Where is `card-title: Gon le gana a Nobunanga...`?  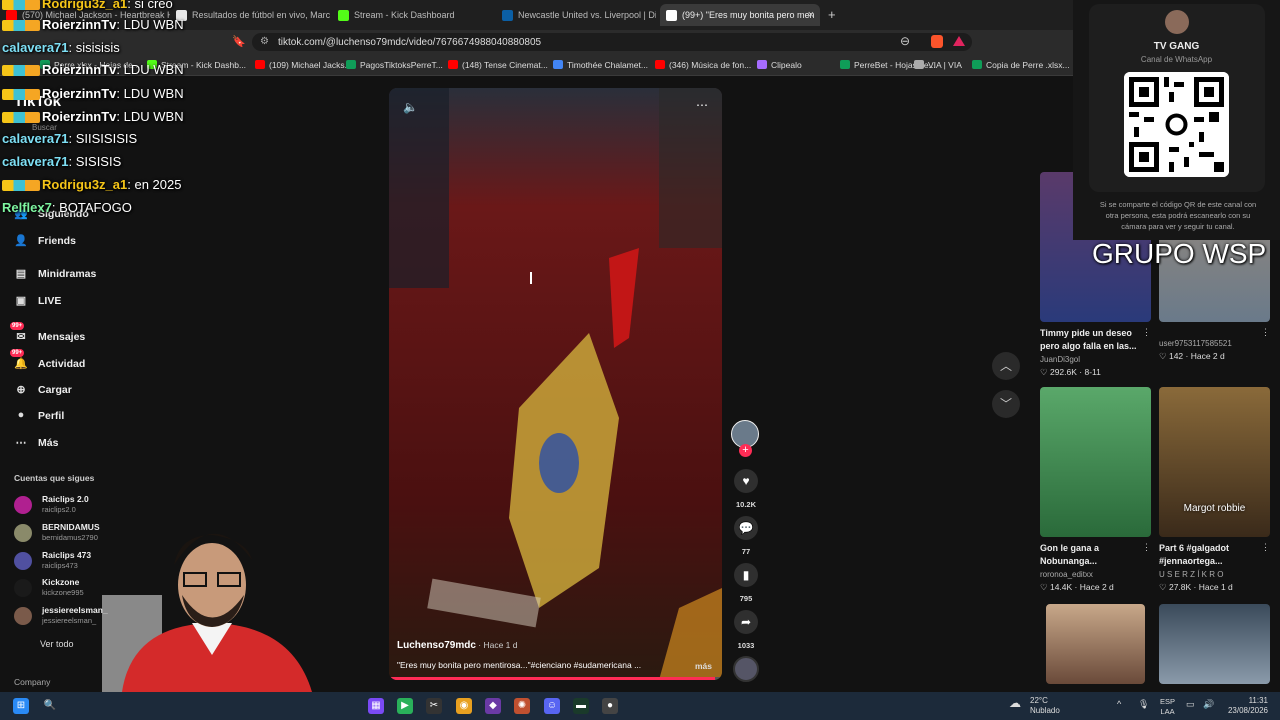
card-title: Gon le gana a Nobunanga... is located at coordinates (1092, 555).